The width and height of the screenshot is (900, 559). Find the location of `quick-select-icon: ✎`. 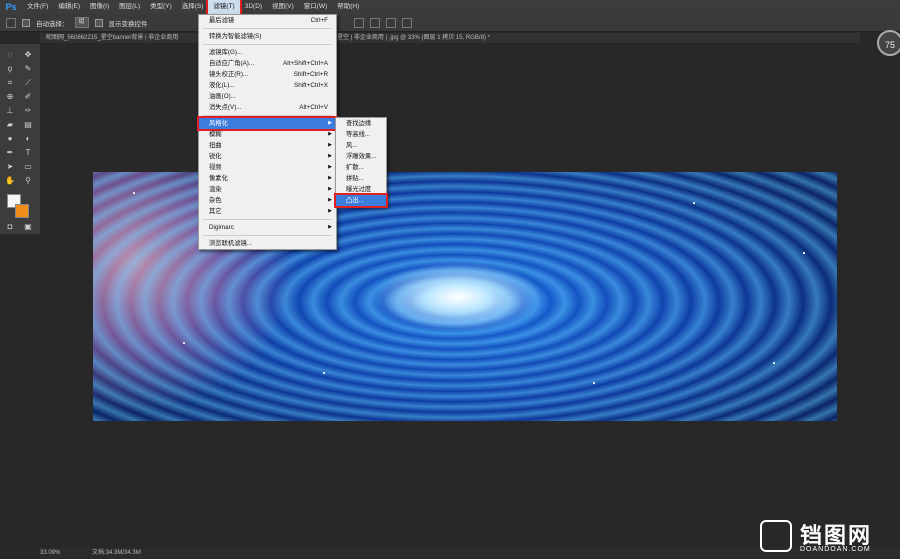

quick-select-icon: ✎ is located at coordinates (28, 69).